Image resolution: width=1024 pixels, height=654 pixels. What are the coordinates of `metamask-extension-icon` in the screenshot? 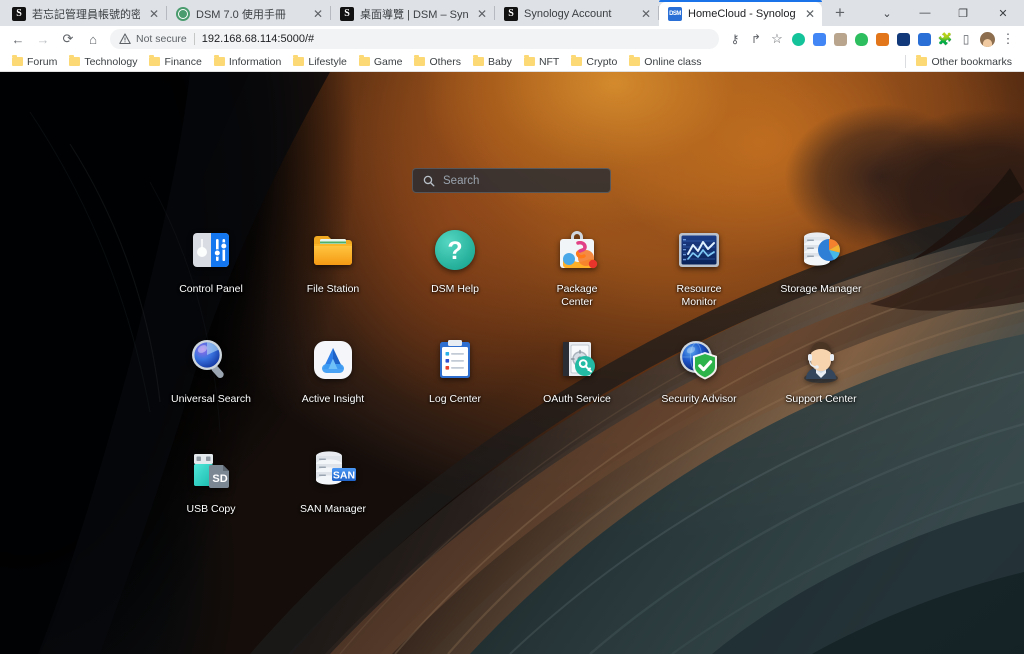 It's located at (882, 39).